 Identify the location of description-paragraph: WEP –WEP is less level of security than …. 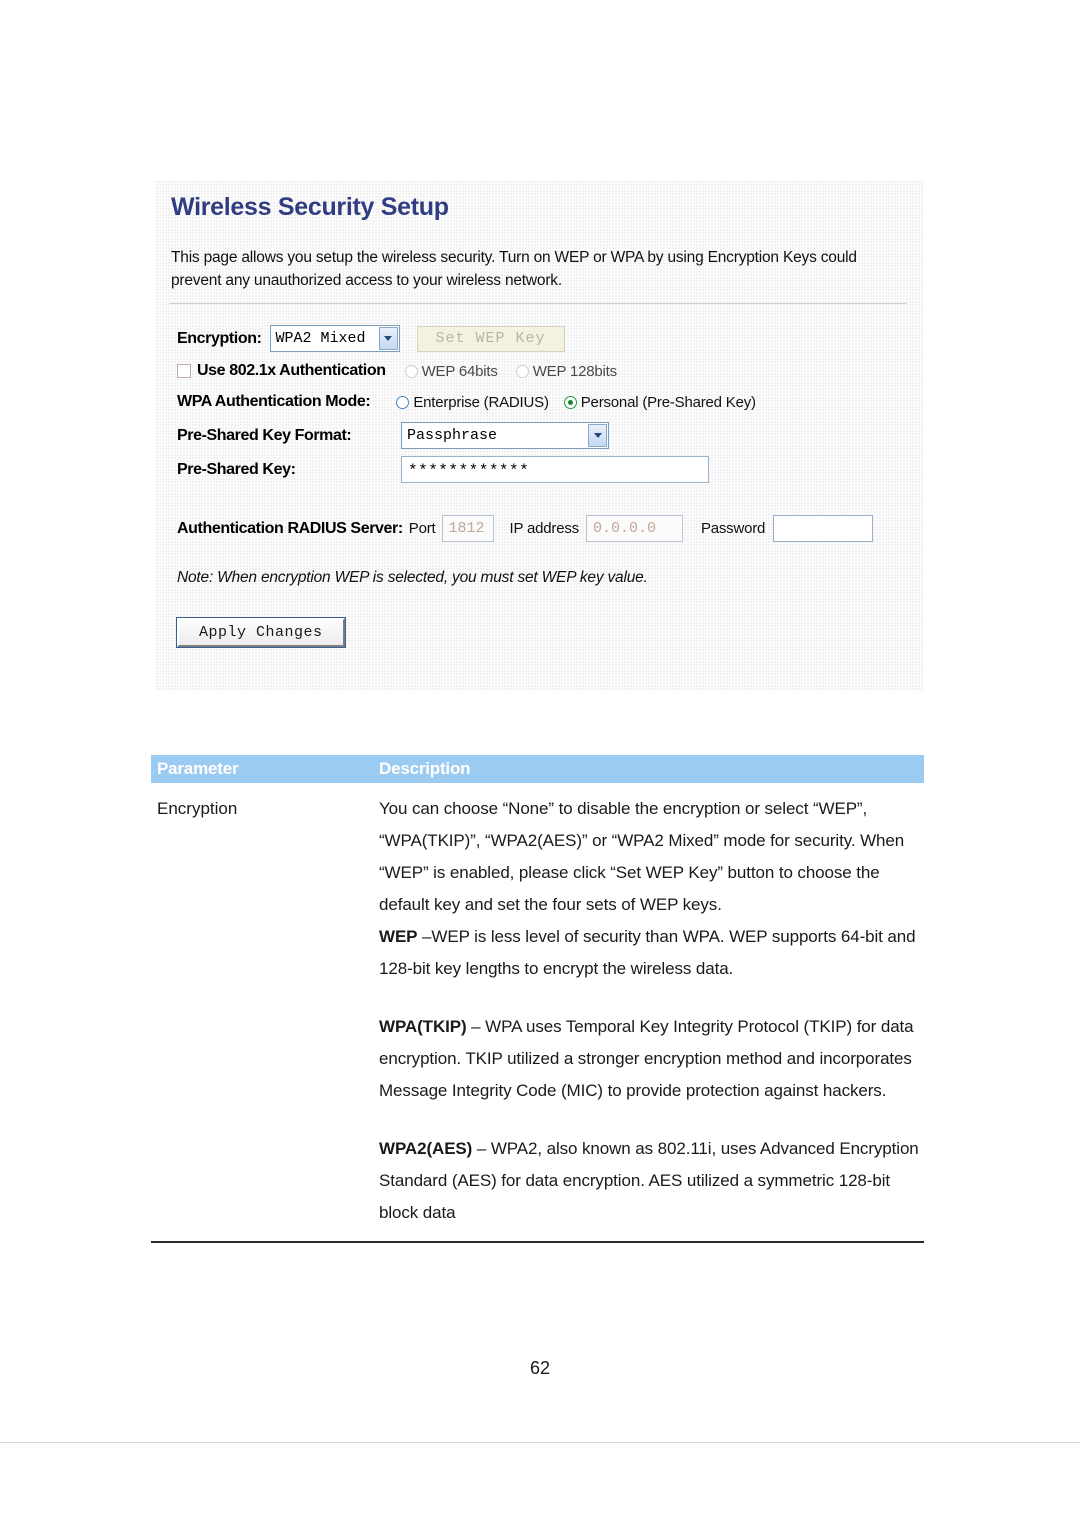
(647, 952).